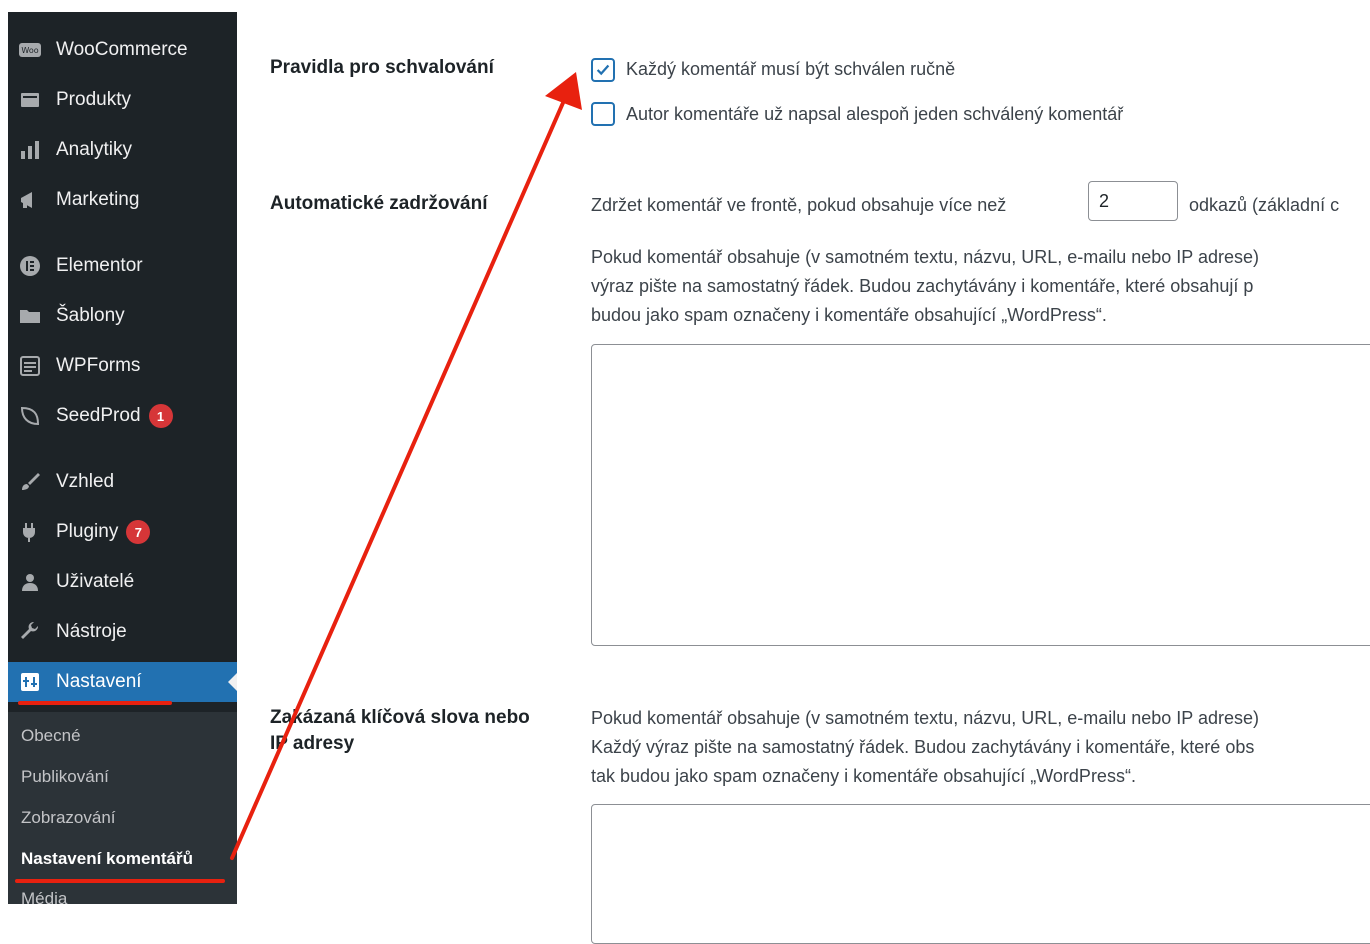 This screenshot has height=944, width=1370. I want to click on sidebar-item-label: Nástroje, so click(91, 631).